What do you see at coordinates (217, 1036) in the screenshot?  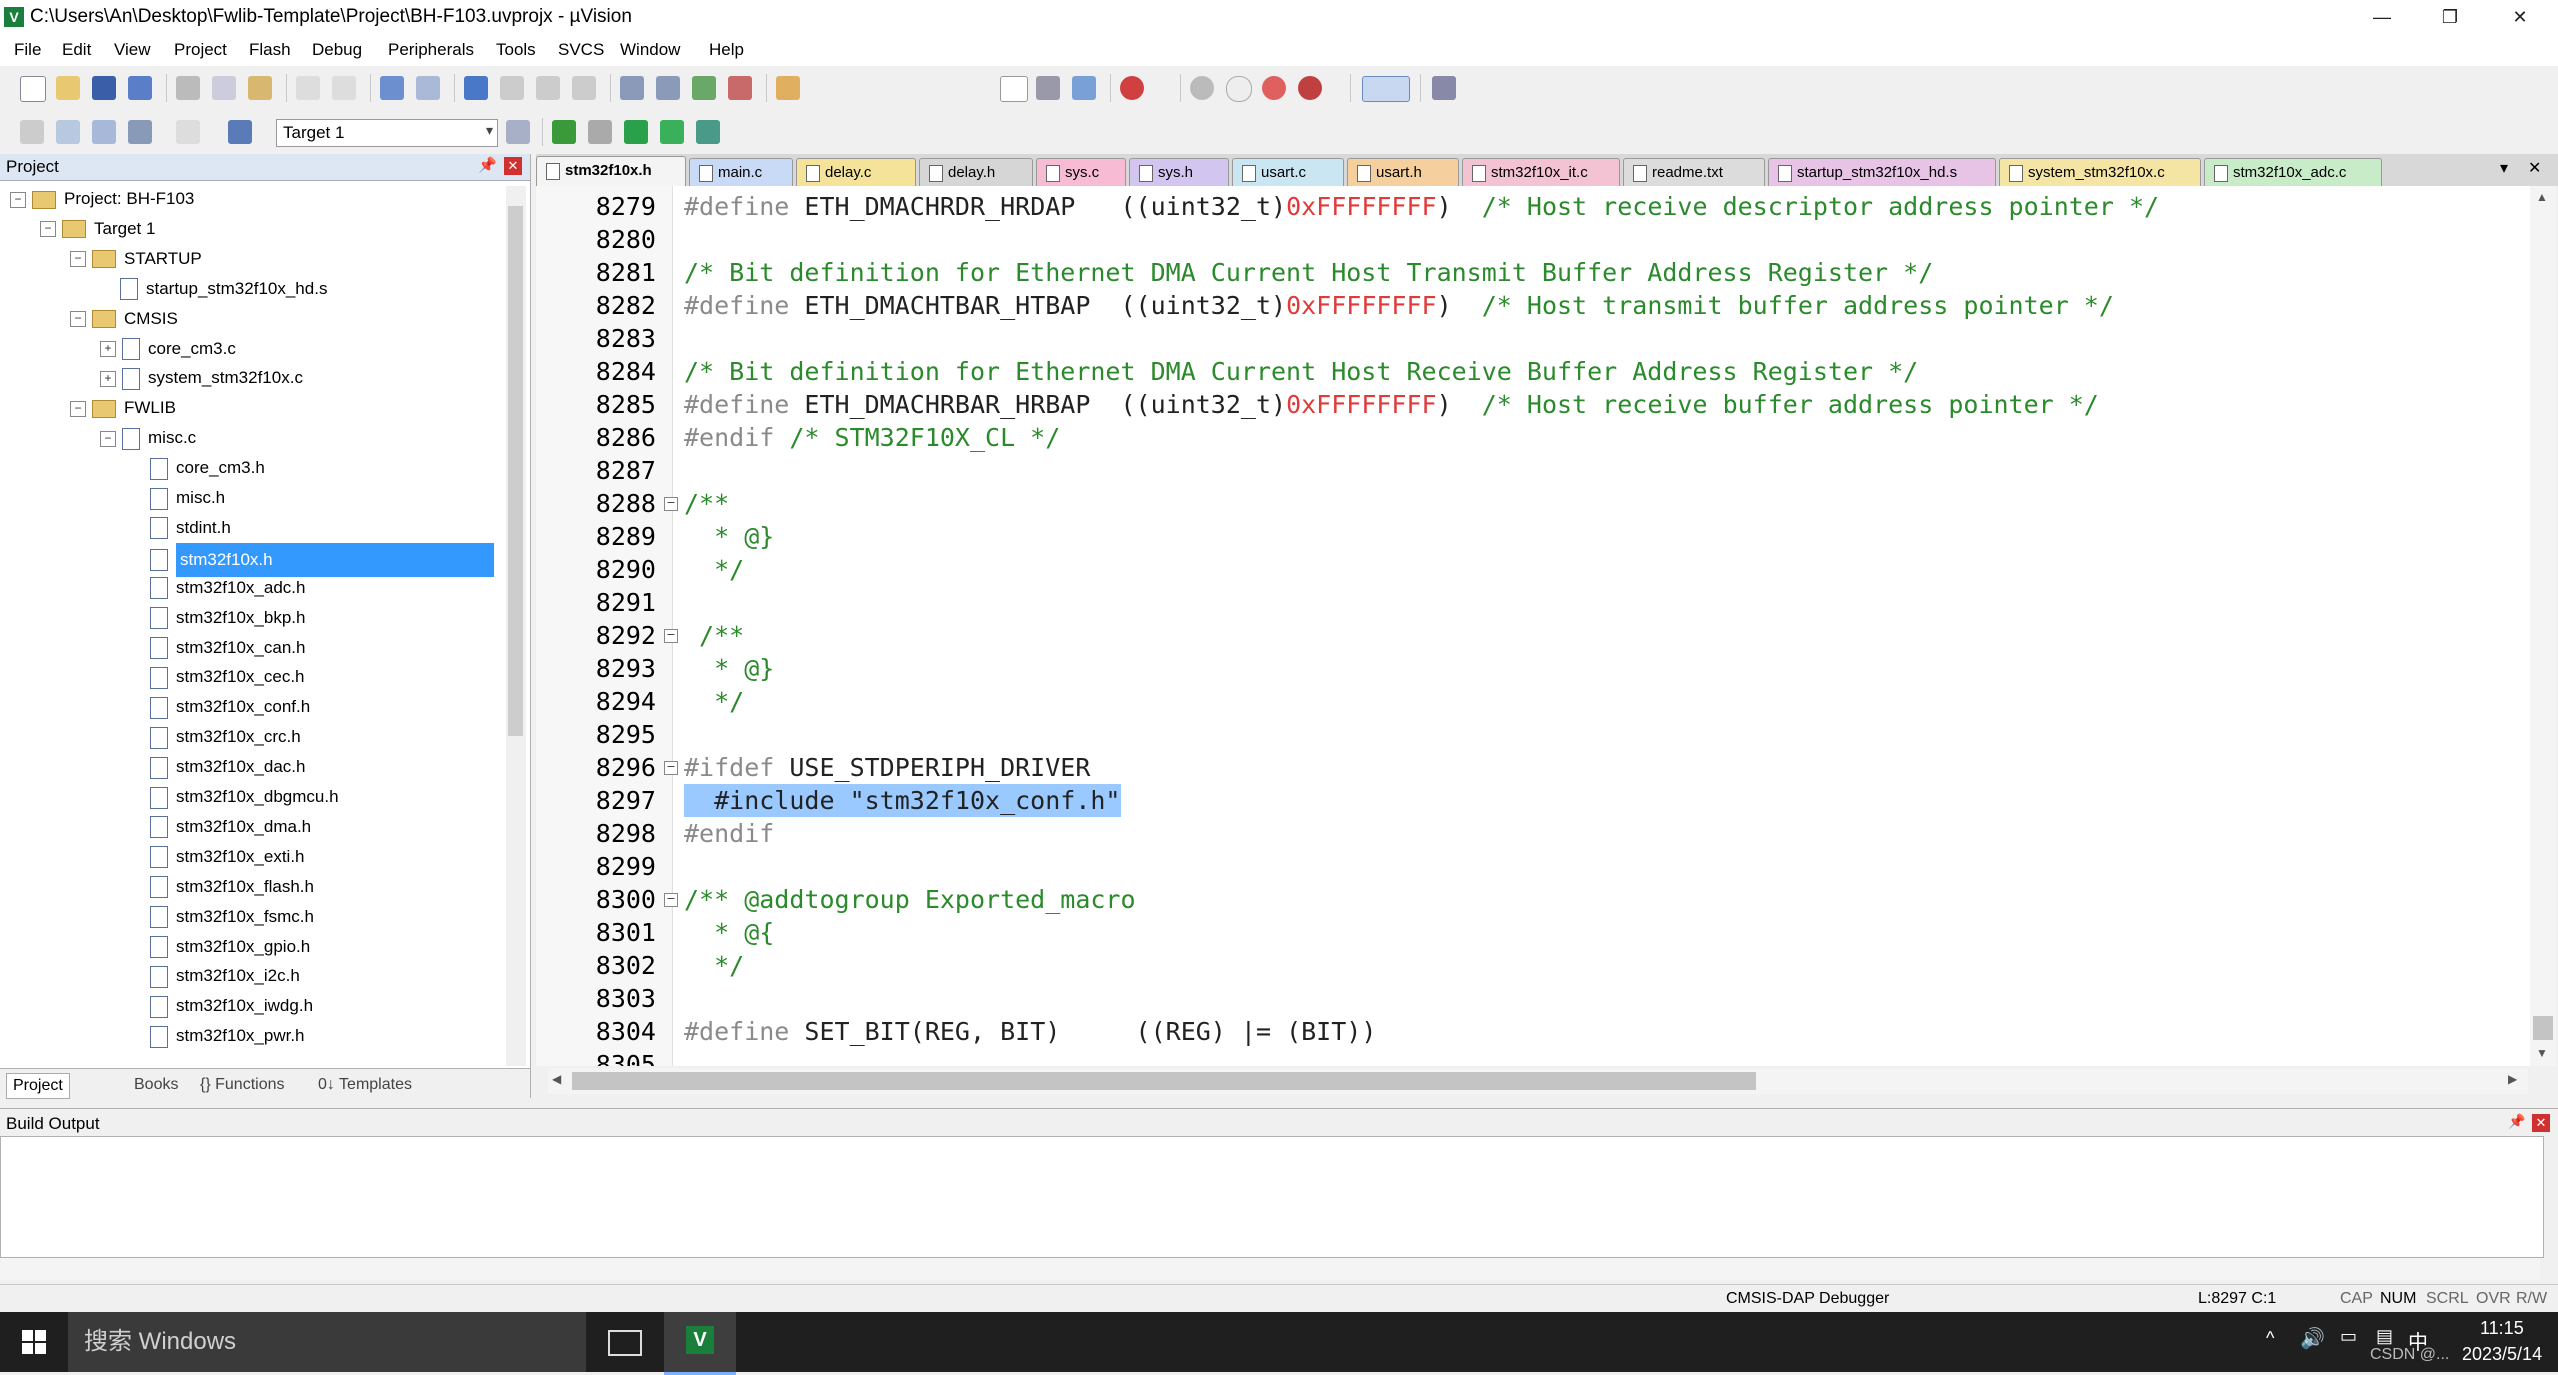 I see `tree-item: stm32f10x_pwr.h` at bounding box center [217, 1036].